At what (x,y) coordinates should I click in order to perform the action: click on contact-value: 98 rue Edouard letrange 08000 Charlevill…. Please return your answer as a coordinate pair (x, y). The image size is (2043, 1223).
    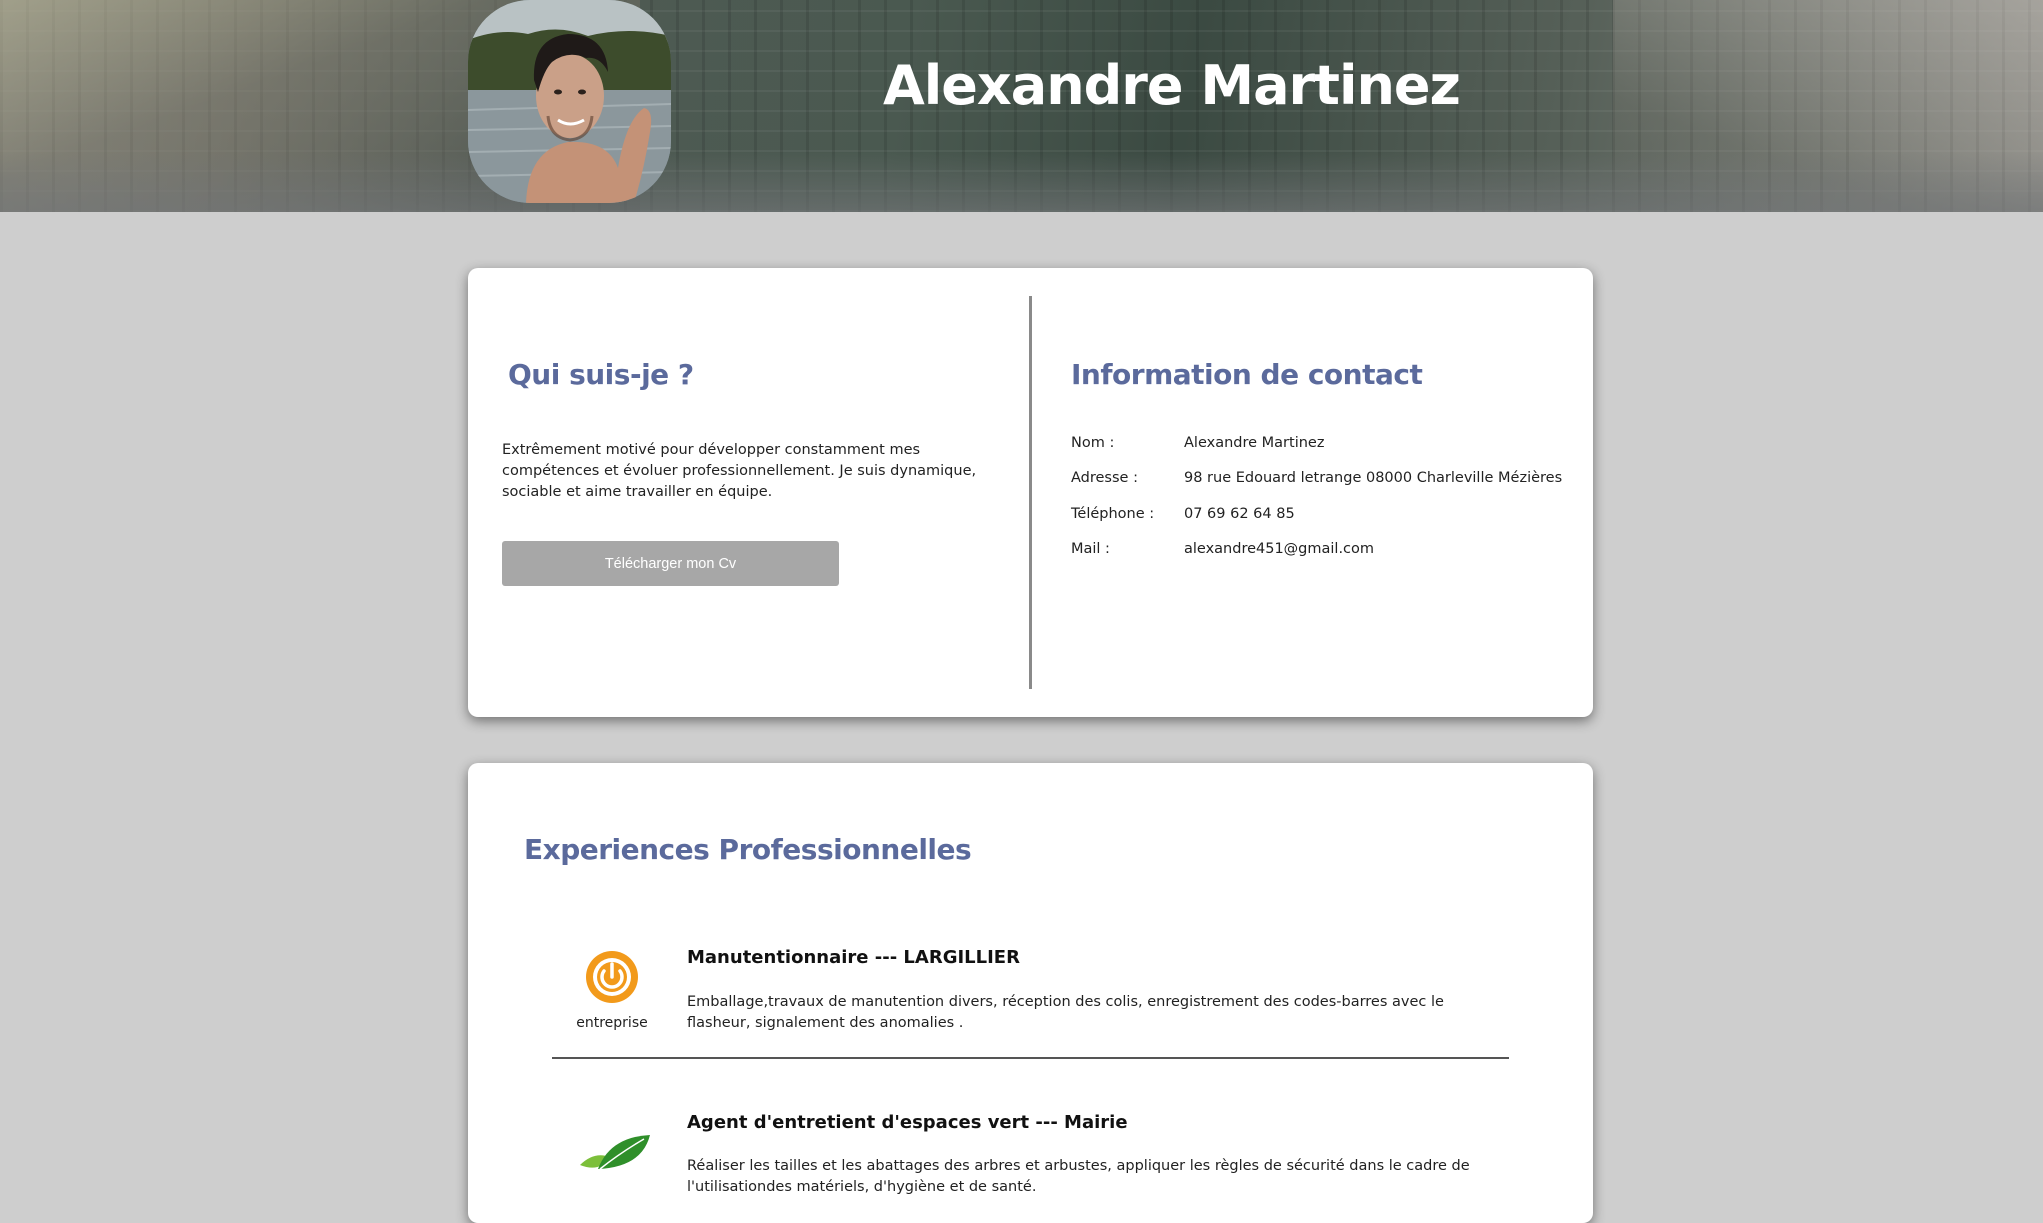
    Looking at the image, I should click on (1373, 478).